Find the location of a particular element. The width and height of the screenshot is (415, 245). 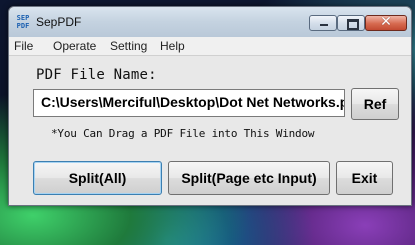

maximize-button is located at coordinates (351, 23).